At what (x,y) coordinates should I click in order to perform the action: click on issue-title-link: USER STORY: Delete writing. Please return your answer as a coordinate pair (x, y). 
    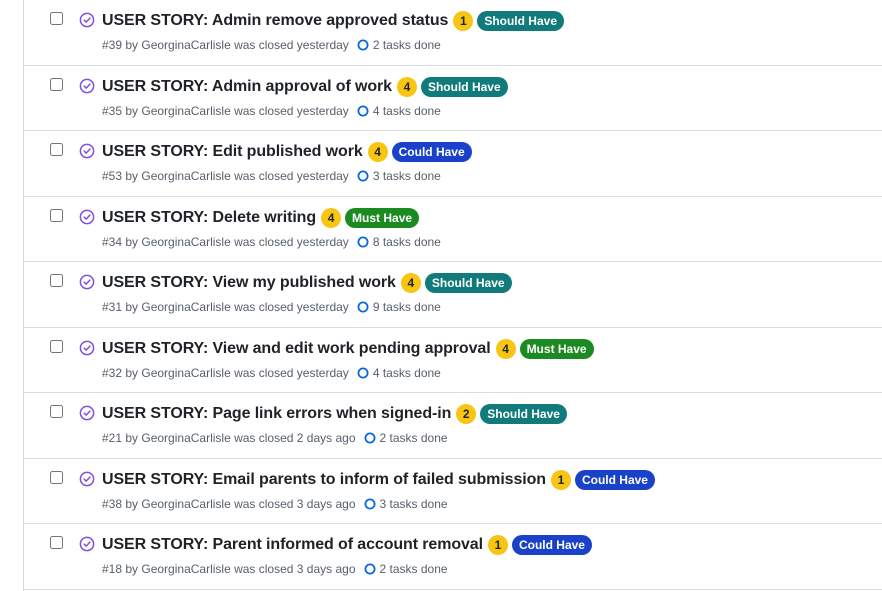
    Looking at the image, I should click on (209, 218).